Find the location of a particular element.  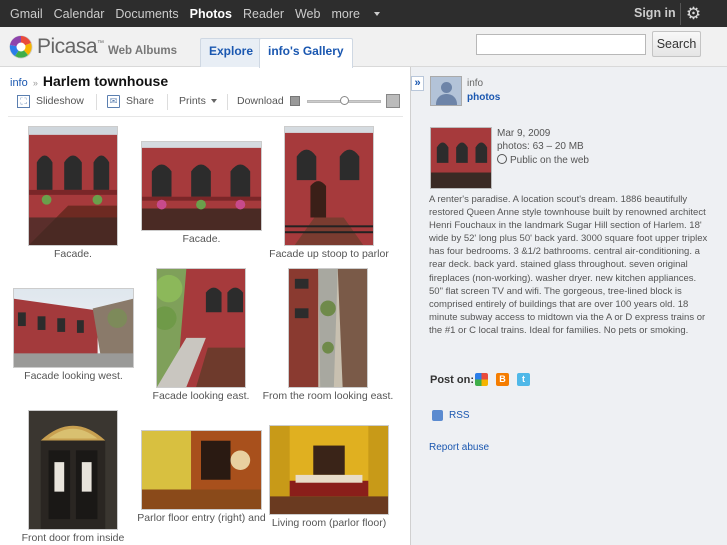

breadcrumb: info » Harlem townhouse is located at coordinates (89, 81).